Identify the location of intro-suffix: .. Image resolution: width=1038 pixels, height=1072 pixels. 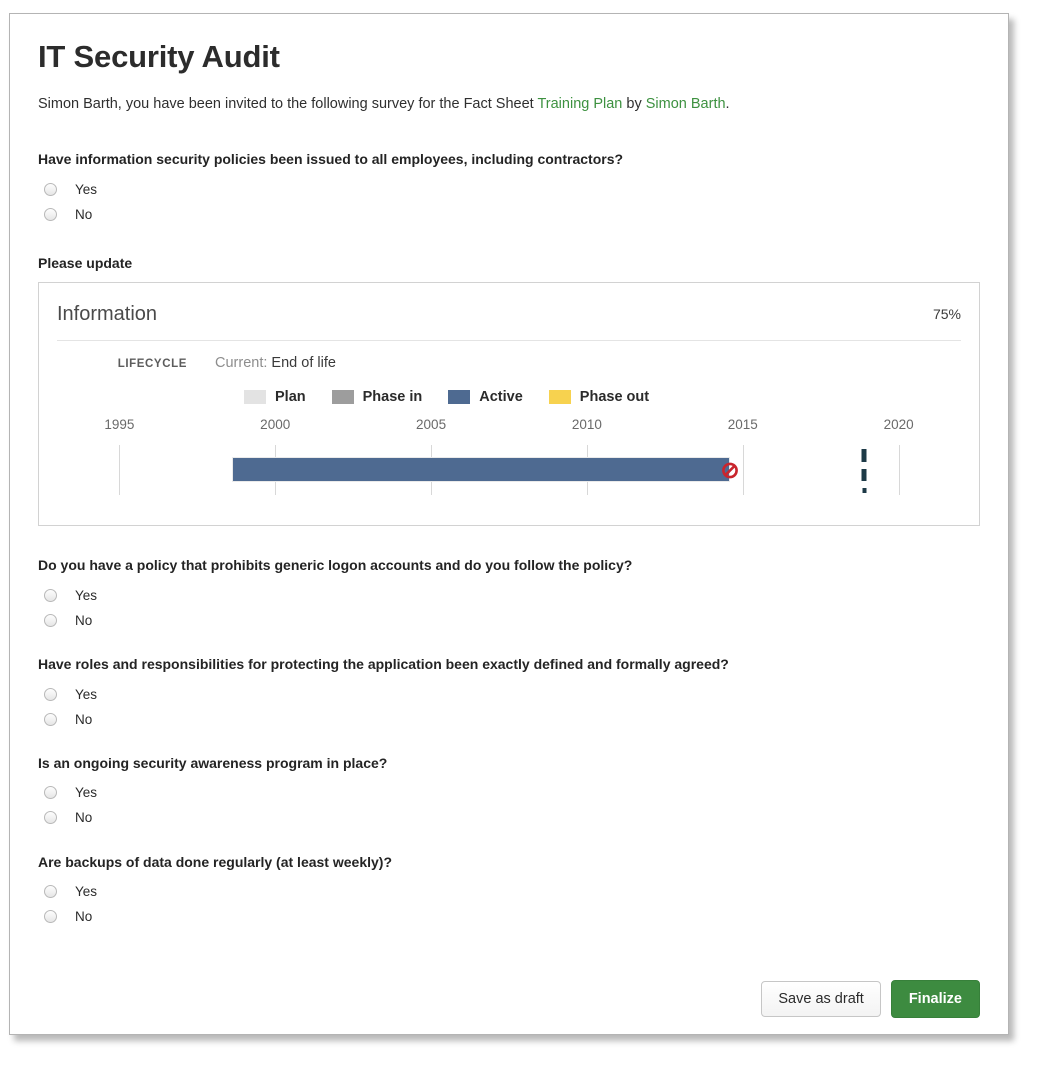
(727, 104).